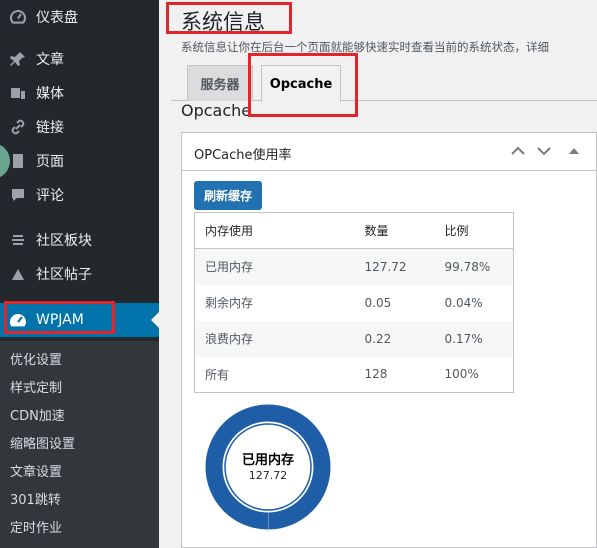 This screenshot has width=597, height=548. I want to click on box-title: OPCache使用率, so click(243, 155).